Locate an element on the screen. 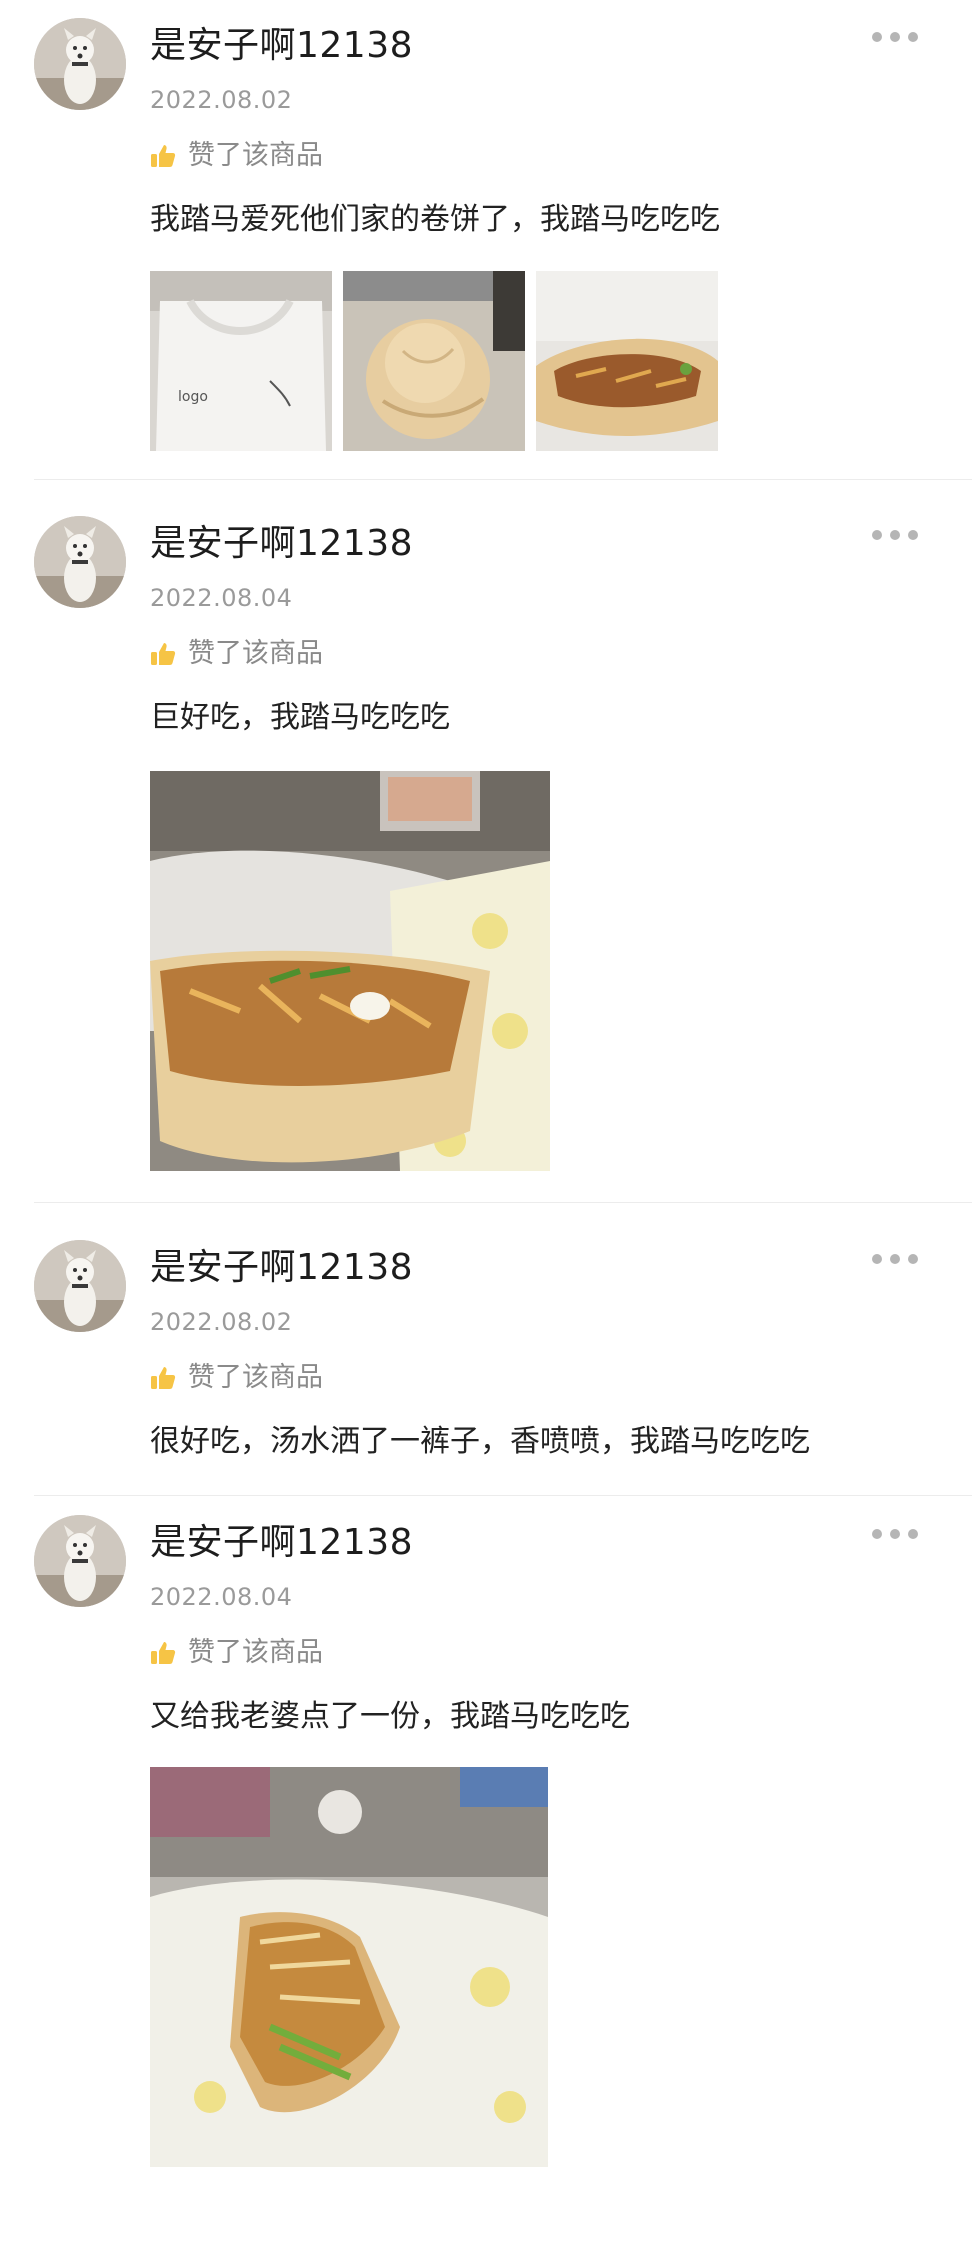  review-comment: 巨好吃，我踏马吃吃吃 is located at coordinates (300, 717).